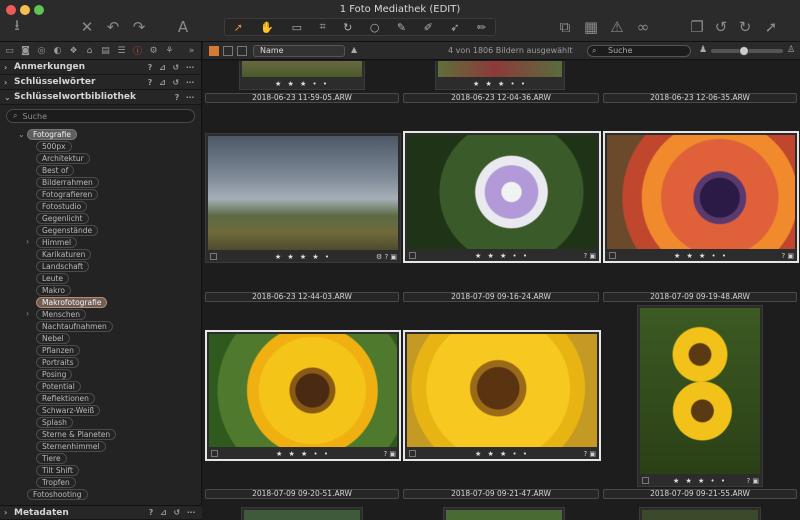 The width and height of the screenshot is (800, 520). What do you see at coordinates (242, 51) in the screenshot?
I see `filmstrip-view-icon` at bounding box center [242, 51].